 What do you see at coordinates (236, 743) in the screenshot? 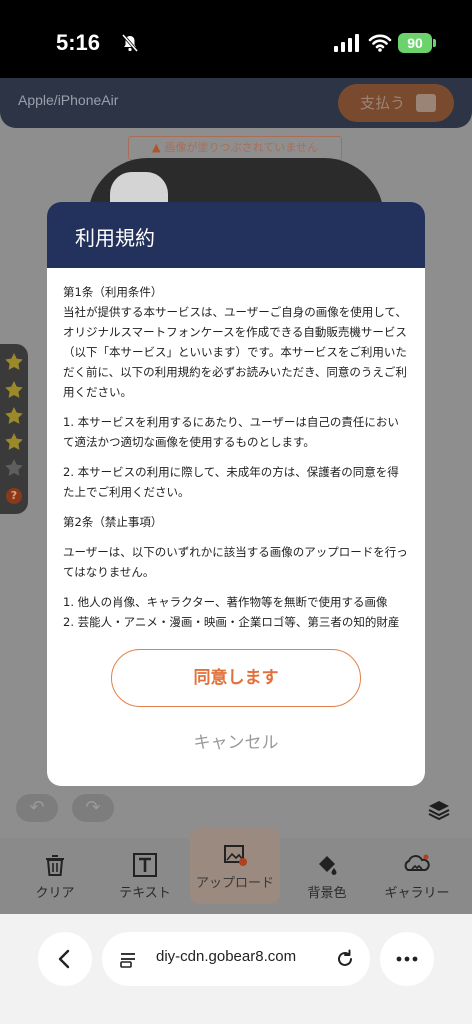
I see `cancel-button: キャンセル` at bounding box center [236, 743].